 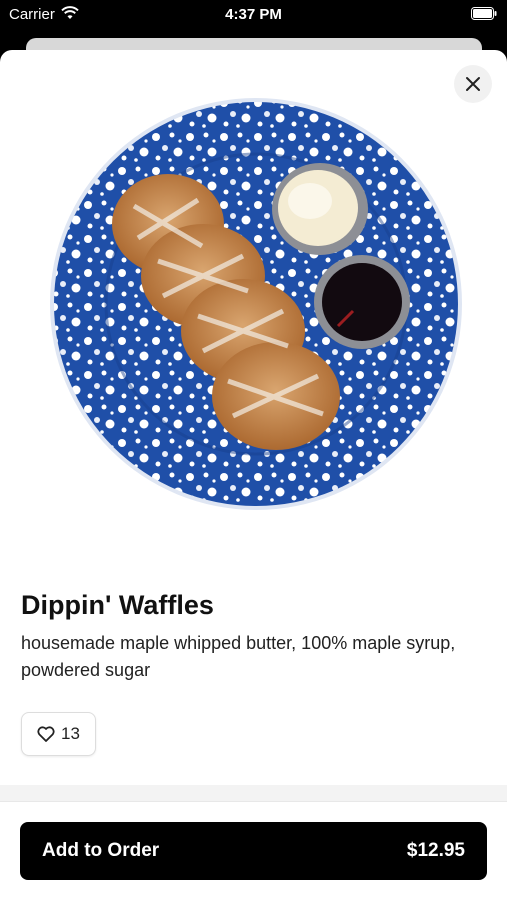 What do you see at coordinates (484, 13) in the screenshot?
I see `battery-icon` at bounding box center [484, 13].